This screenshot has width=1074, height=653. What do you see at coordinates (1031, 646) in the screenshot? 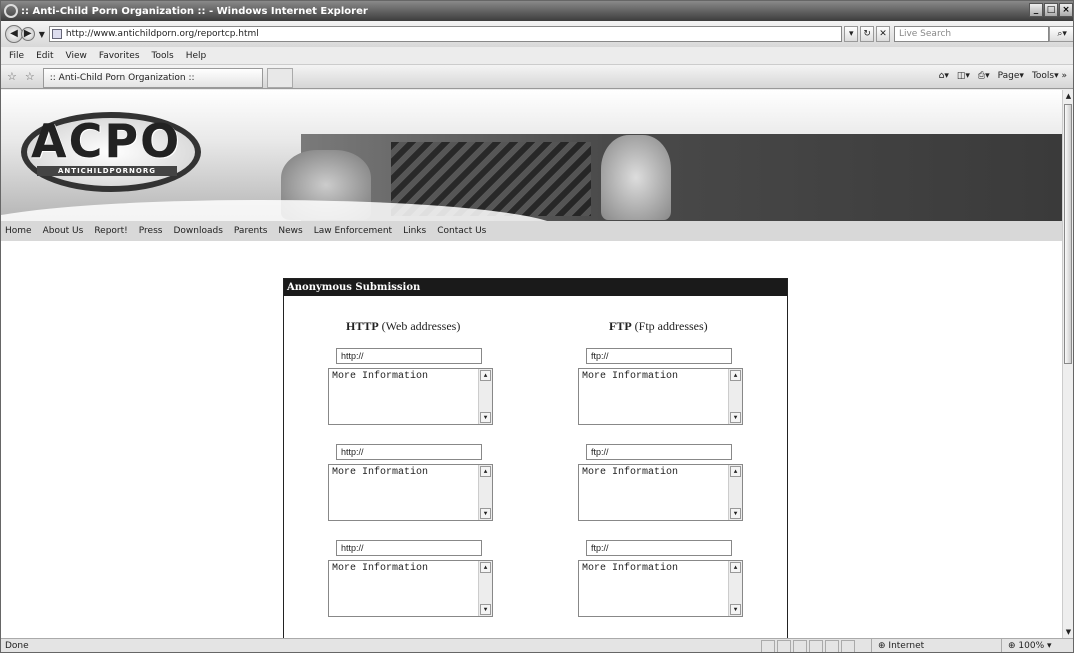
I see `zoom-level: 100%` at bounding box center [1031, 646].